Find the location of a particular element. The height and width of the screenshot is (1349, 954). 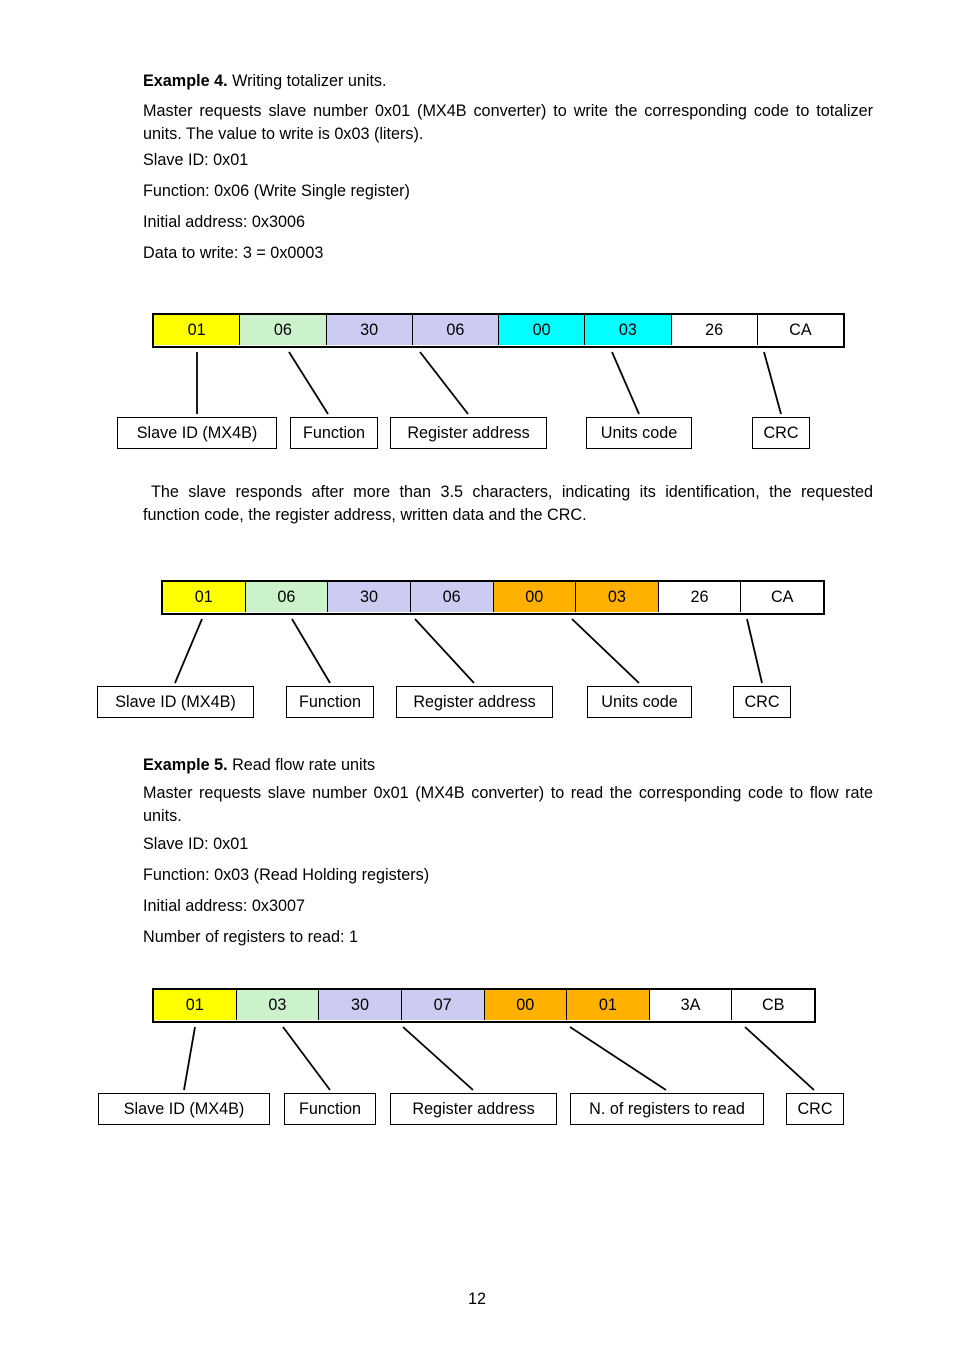

frame-byte-cell: 07 is located at coordinates (443, 1005).